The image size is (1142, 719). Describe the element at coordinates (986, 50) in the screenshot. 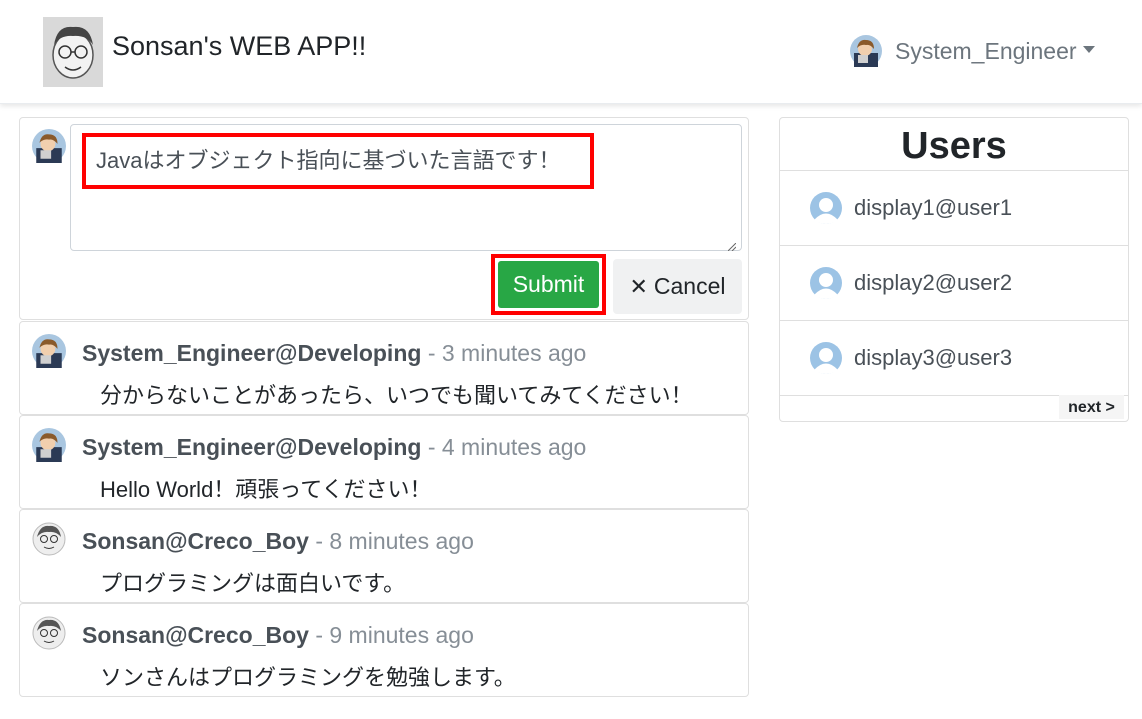

I see `user-name-label: System_Engineer` at that location.